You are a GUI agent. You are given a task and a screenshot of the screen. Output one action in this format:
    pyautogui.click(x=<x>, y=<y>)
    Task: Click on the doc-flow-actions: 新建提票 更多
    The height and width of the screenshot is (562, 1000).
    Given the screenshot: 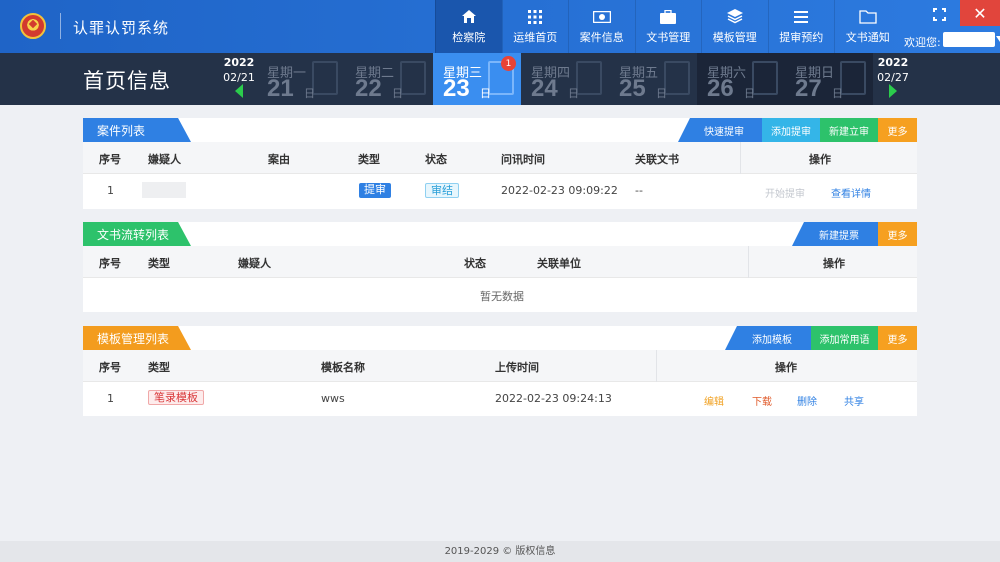 What is the action you would take?
    pyautogui.click(x=854, y=234)
    